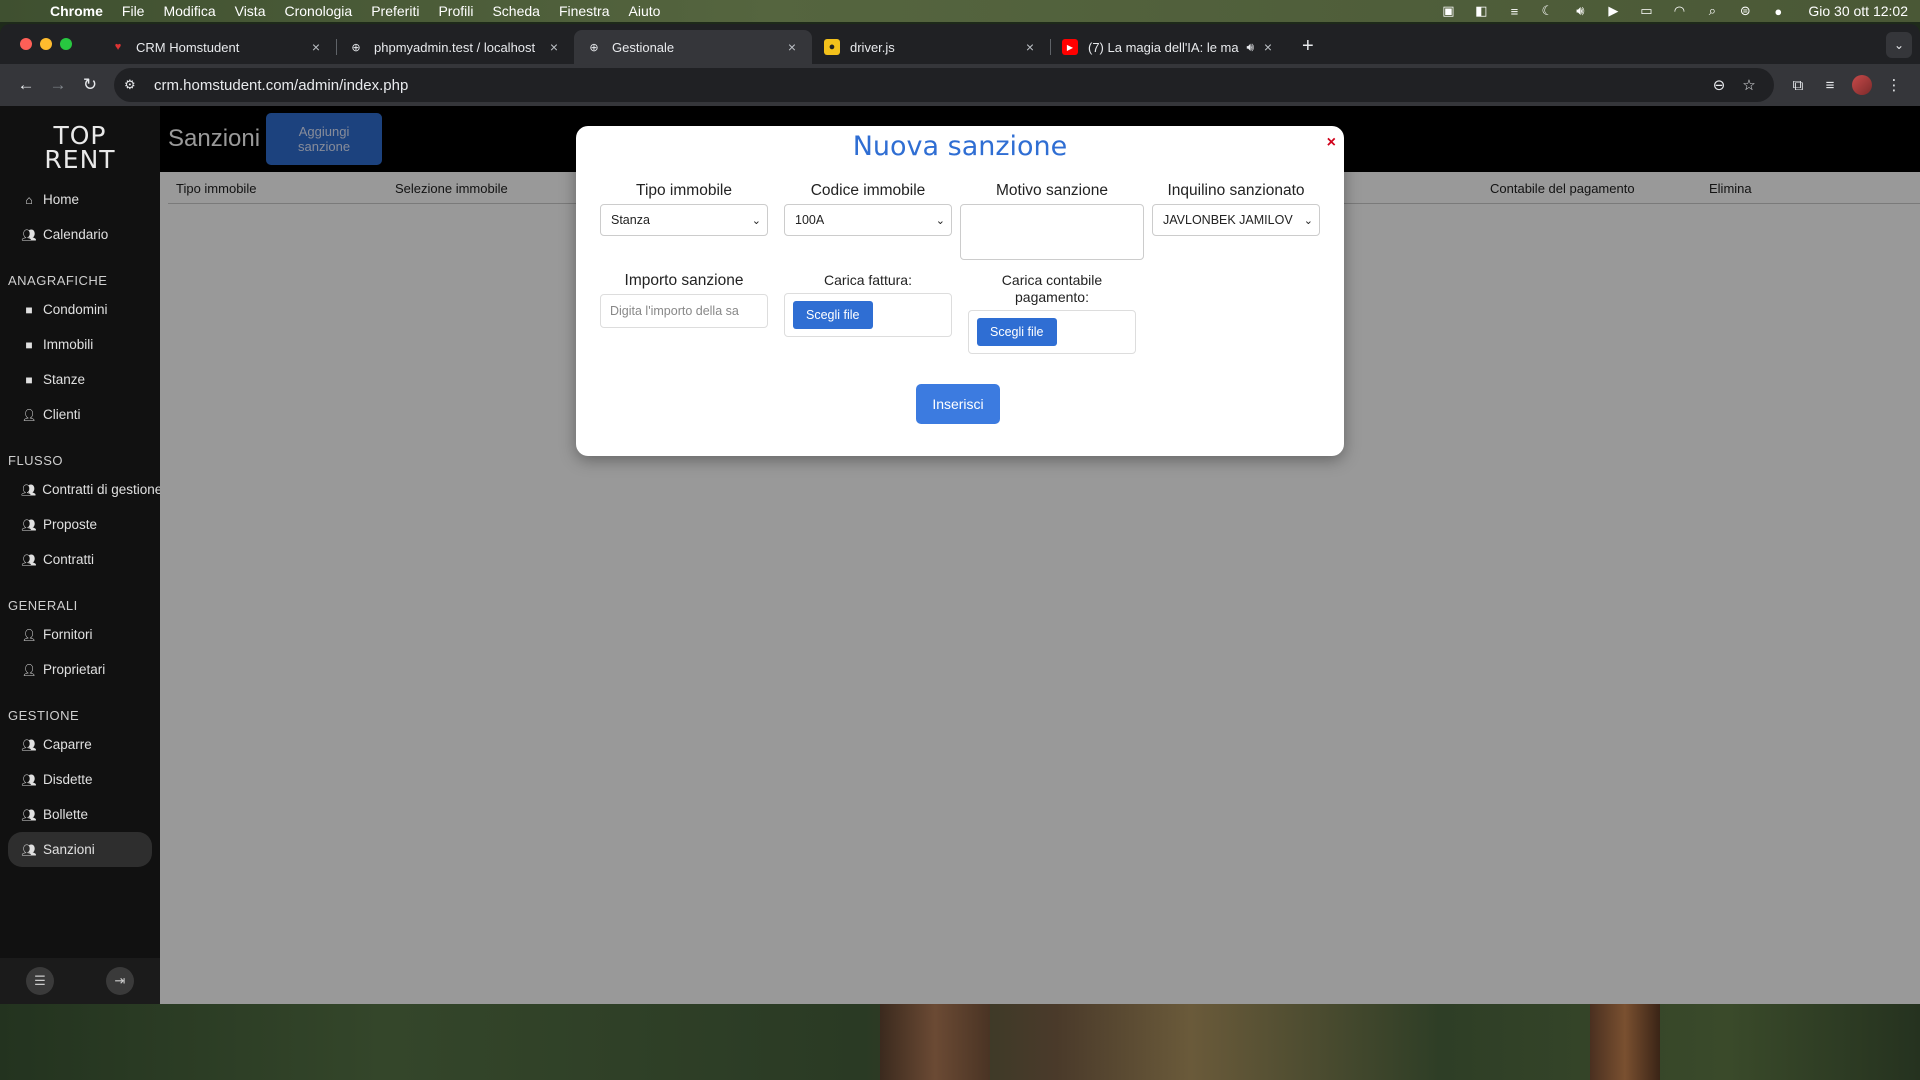 Image resolution: width=1920 pixels, height=1080 pixels. What do you see at coordinates (80, 779) in the screenshot?
I see `sidebar-item-disdette: 👥︎ Disdette` at bounding box center [80, 779].